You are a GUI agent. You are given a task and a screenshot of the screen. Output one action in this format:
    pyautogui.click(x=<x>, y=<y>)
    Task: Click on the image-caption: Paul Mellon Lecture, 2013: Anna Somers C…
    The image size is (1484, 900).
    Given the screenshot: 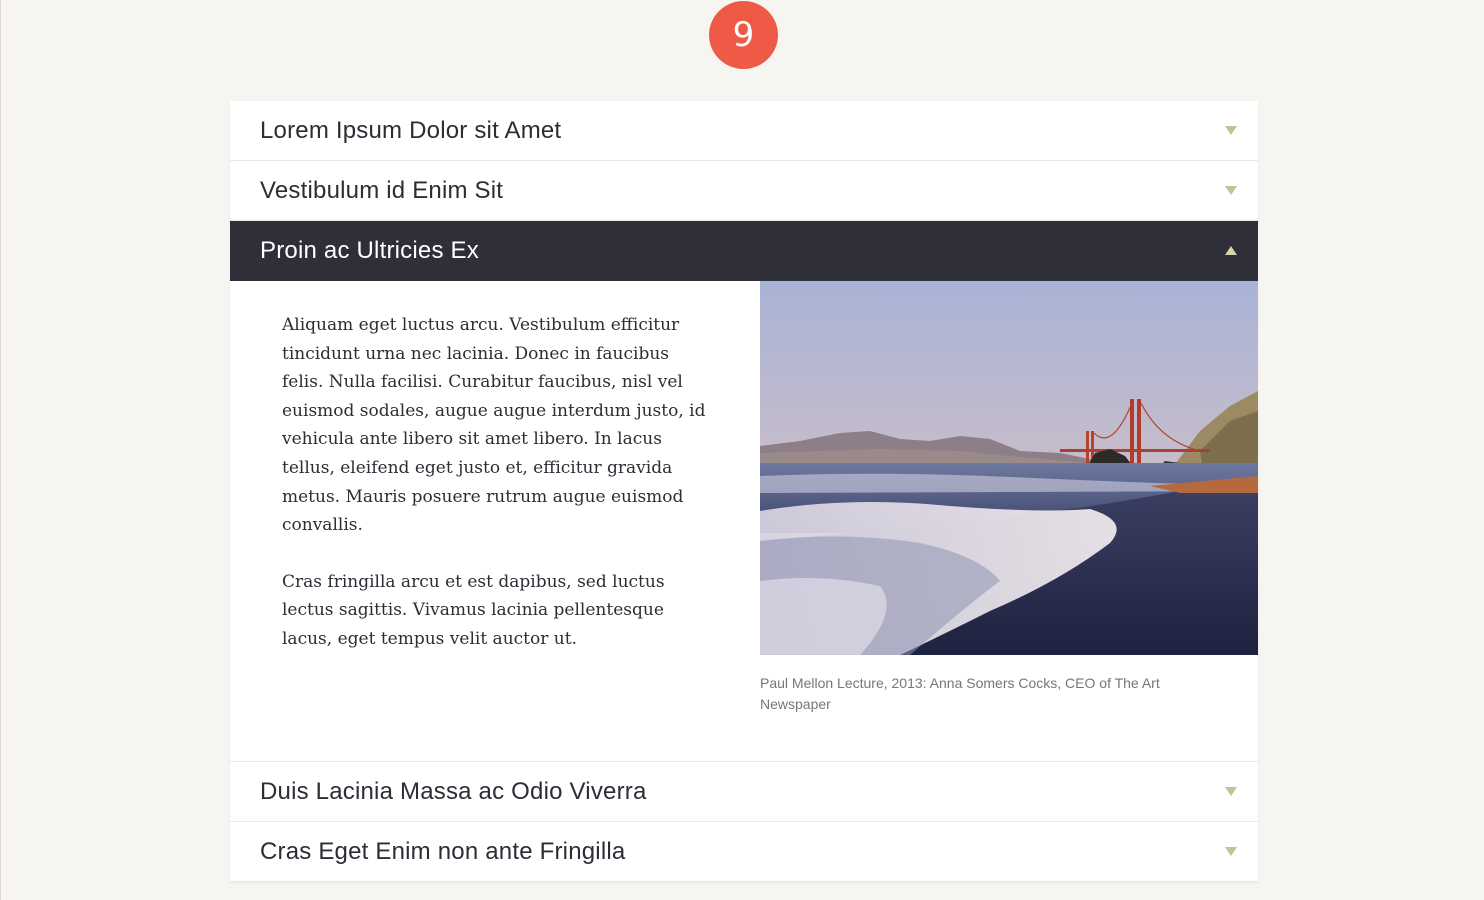 What is the action you would take?
    pyautogui.click(x=960, y=693)
    